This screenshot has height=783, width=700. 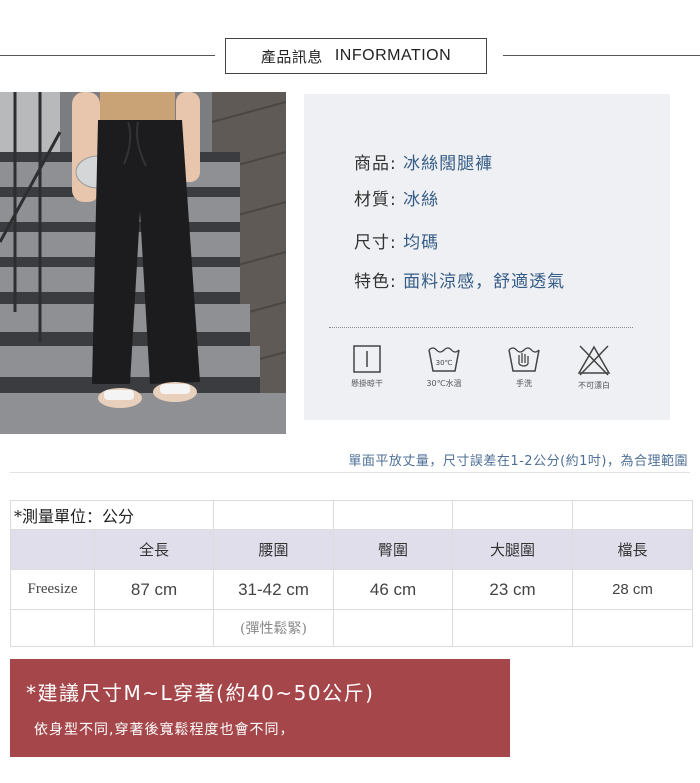 I want to click on care-item-hand-wash: 手洗, so click(x=524, y=366).